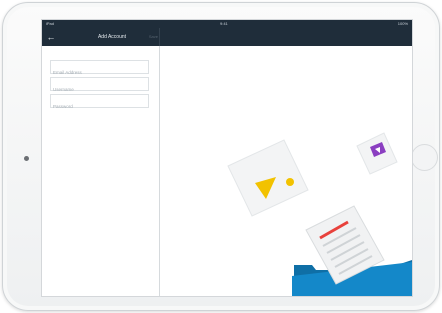  I want to click on email-field, so click(100, 69).